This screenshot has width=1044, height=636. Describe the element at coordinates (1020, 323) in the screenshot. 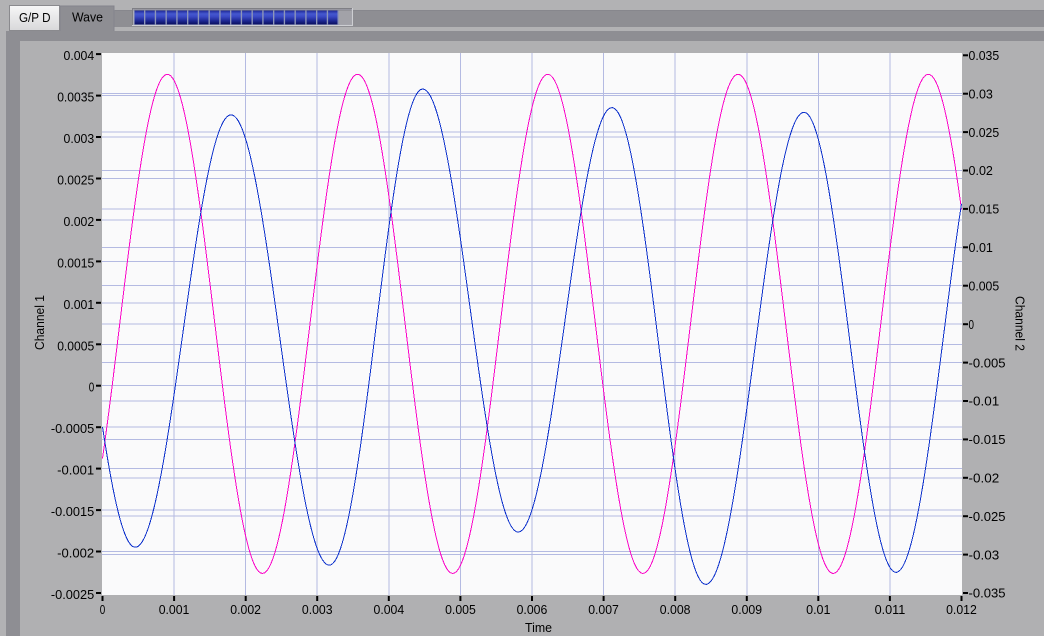

I see `svg-text: Channel 2` at that location.